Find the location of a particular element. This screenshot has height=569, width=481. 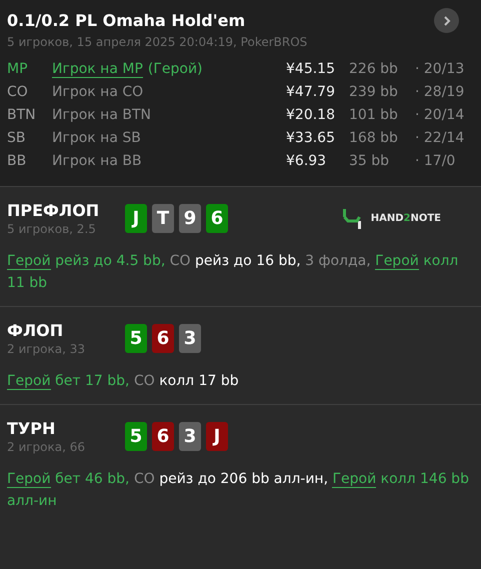

street-info: 5 игроков, 2.5 is located at coordinates (52, 229).